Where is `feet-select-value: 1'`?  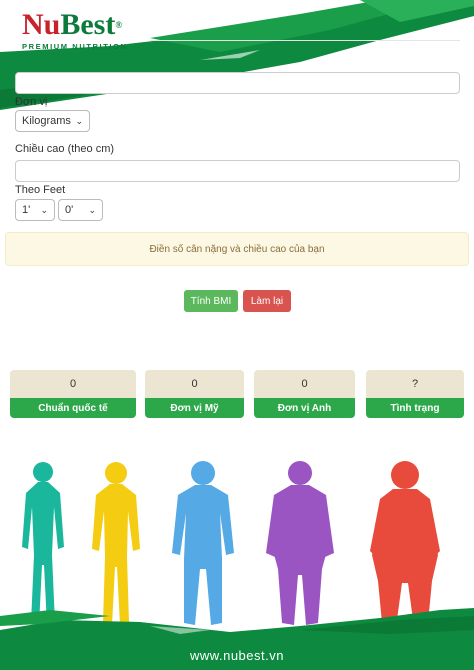
feet-select-value: 1' is located at coordinates (26, 210).